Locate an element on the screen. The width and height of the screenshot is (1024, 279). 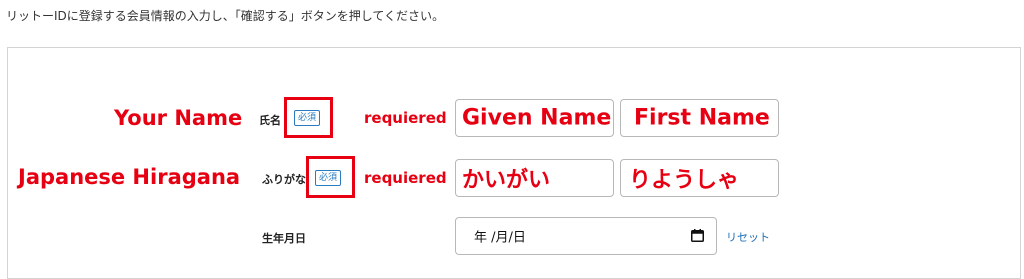
first-name-input: First Name is located at coordinates (699, 118).